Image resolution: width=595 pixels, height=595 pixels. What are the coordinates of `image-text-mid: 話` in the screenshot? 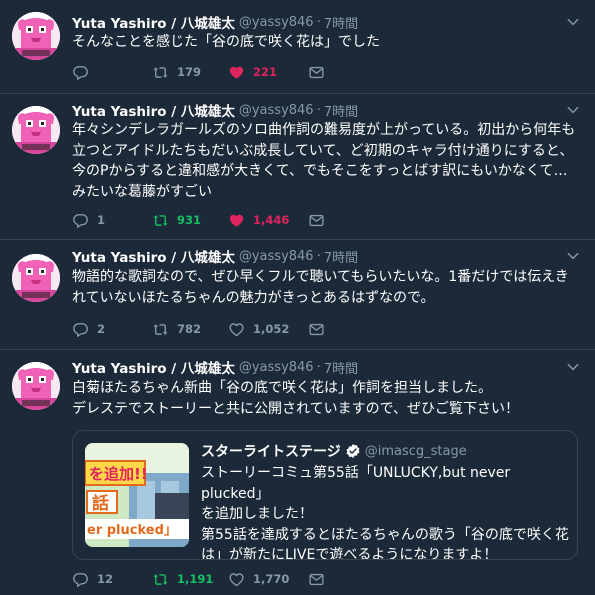 It's located at (100, 503).